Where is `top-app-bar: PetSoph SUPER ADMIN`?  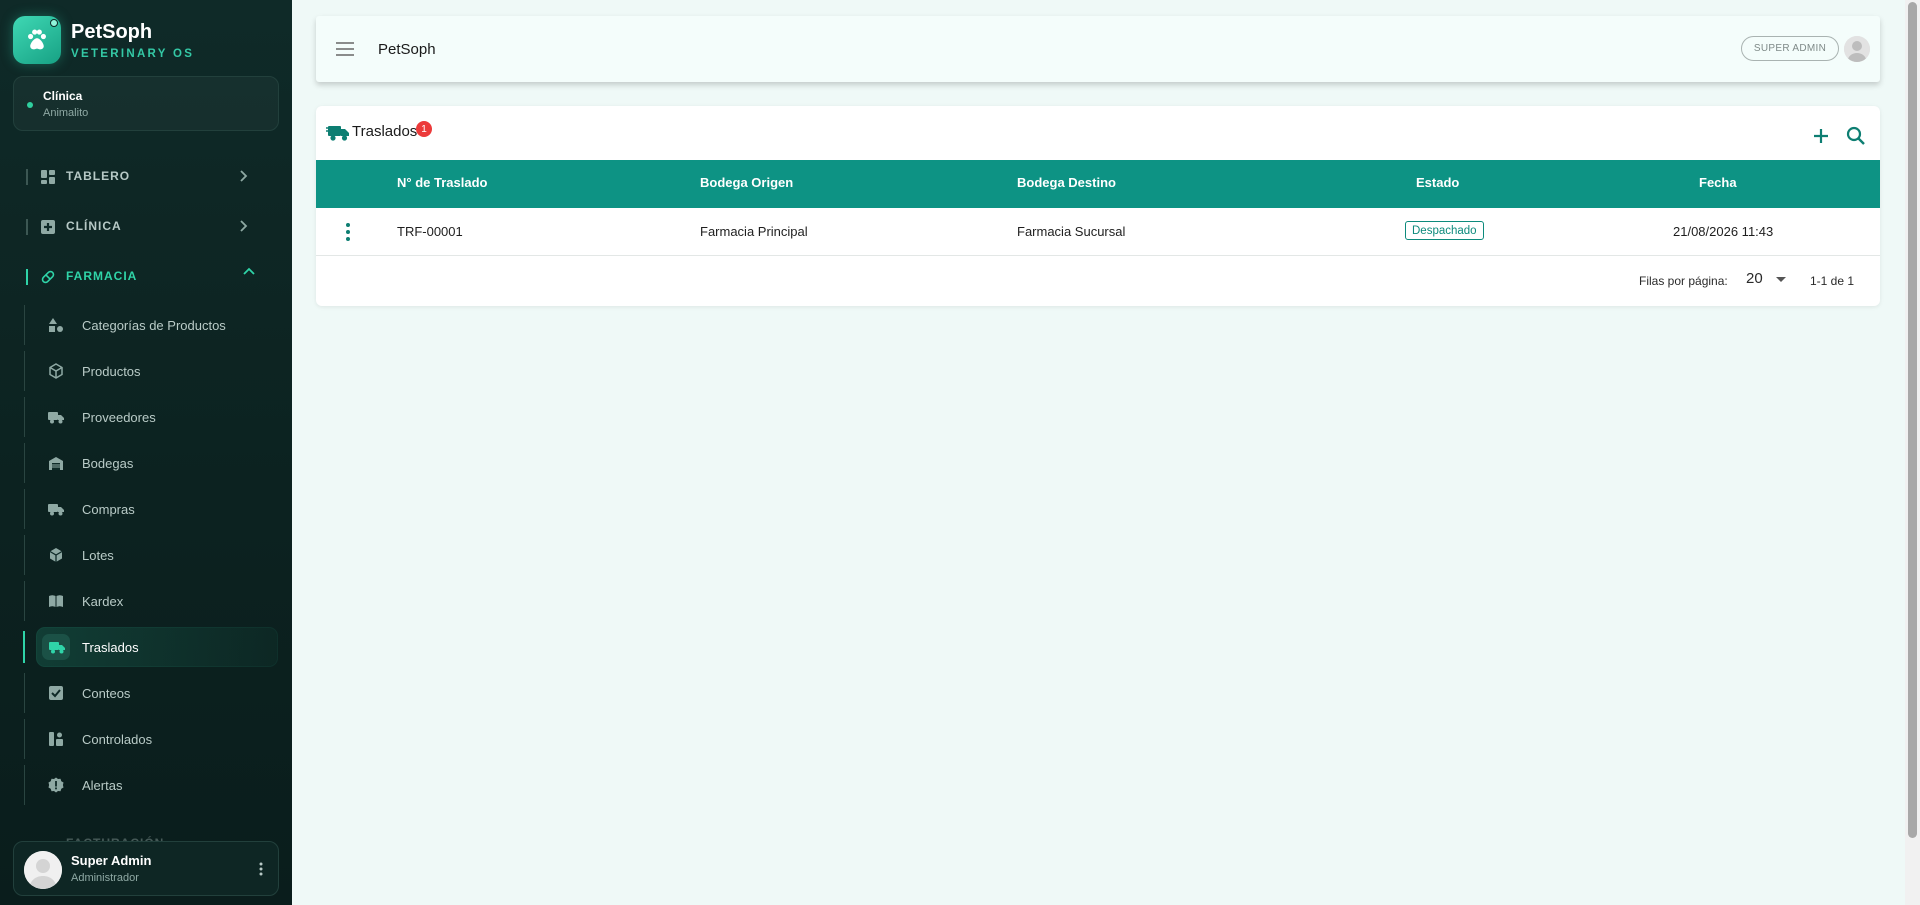 top-app-bar: PetSoph SUPER ADMIN is located at coordinates (1098, 49).